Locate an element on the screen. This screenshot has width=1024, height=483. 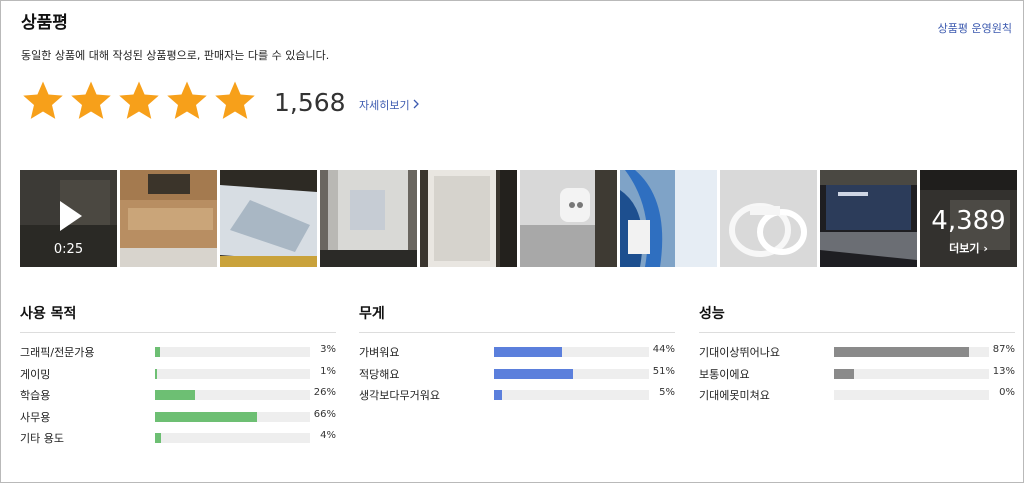
stat-row: 생각보다무거워요 5% is located at coordinates (517, 395).